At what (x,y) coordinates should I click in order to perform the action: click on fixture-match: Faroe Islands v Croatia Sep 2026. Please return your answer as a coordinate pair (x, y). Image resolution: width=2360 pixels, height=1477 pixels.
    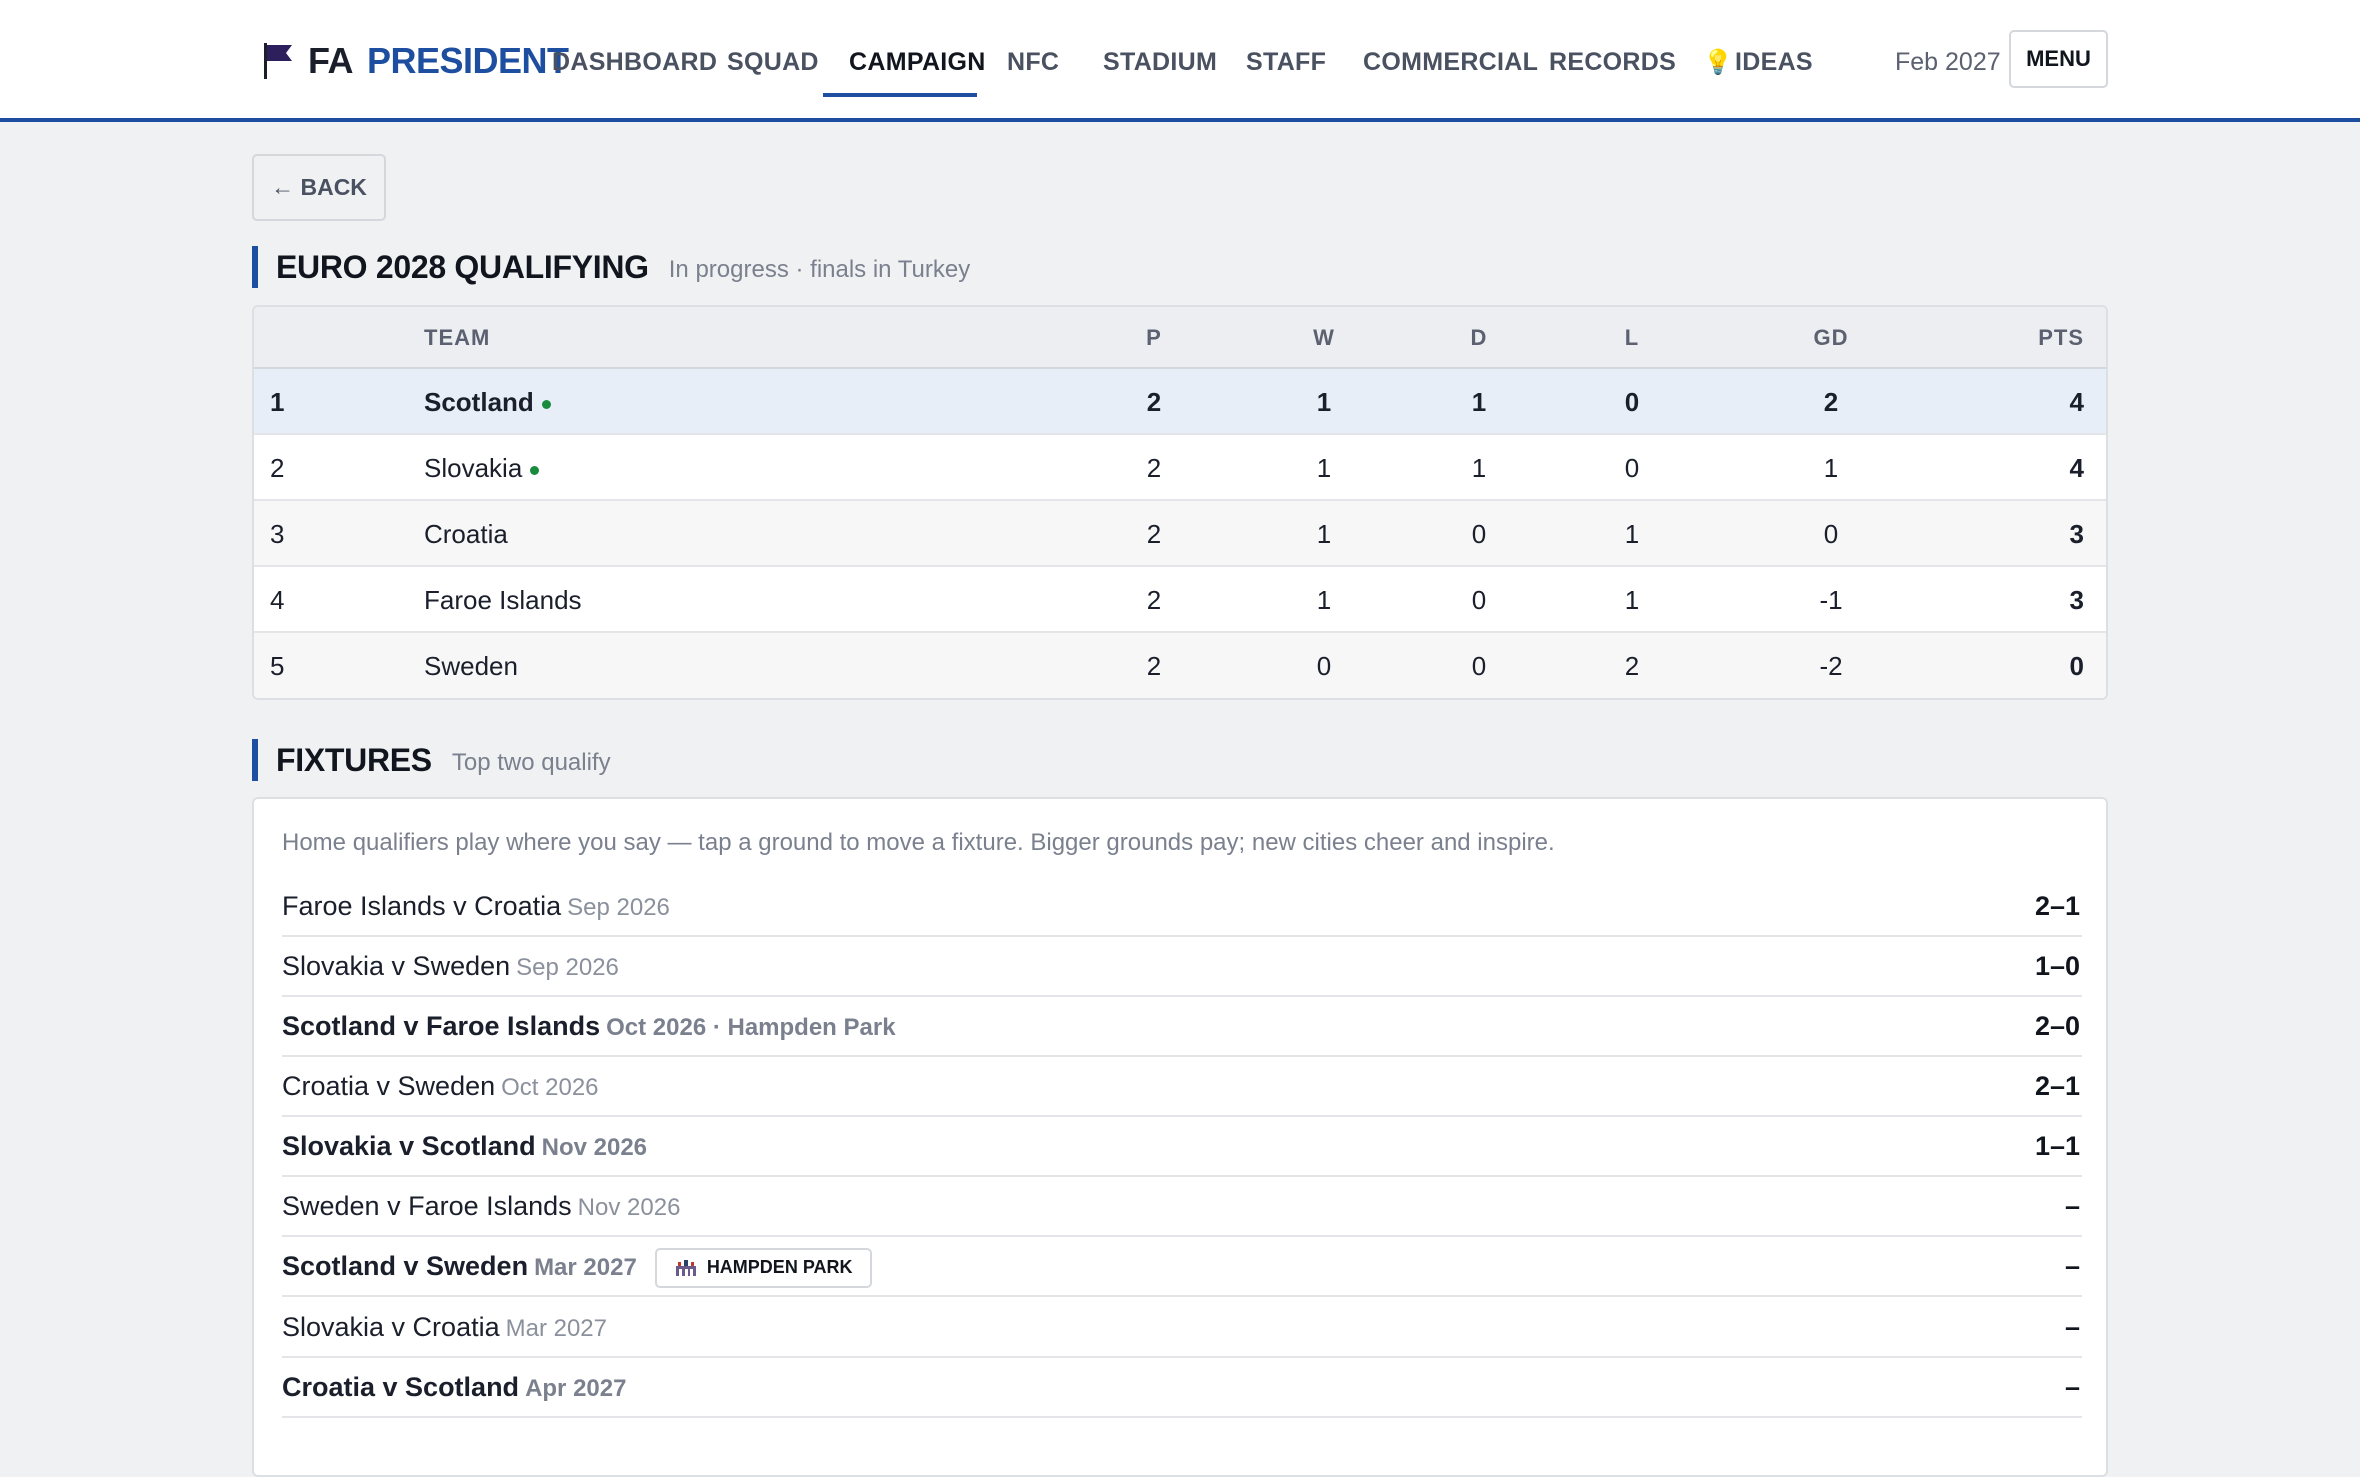
    Looking at the image, I should click on (476, 906).